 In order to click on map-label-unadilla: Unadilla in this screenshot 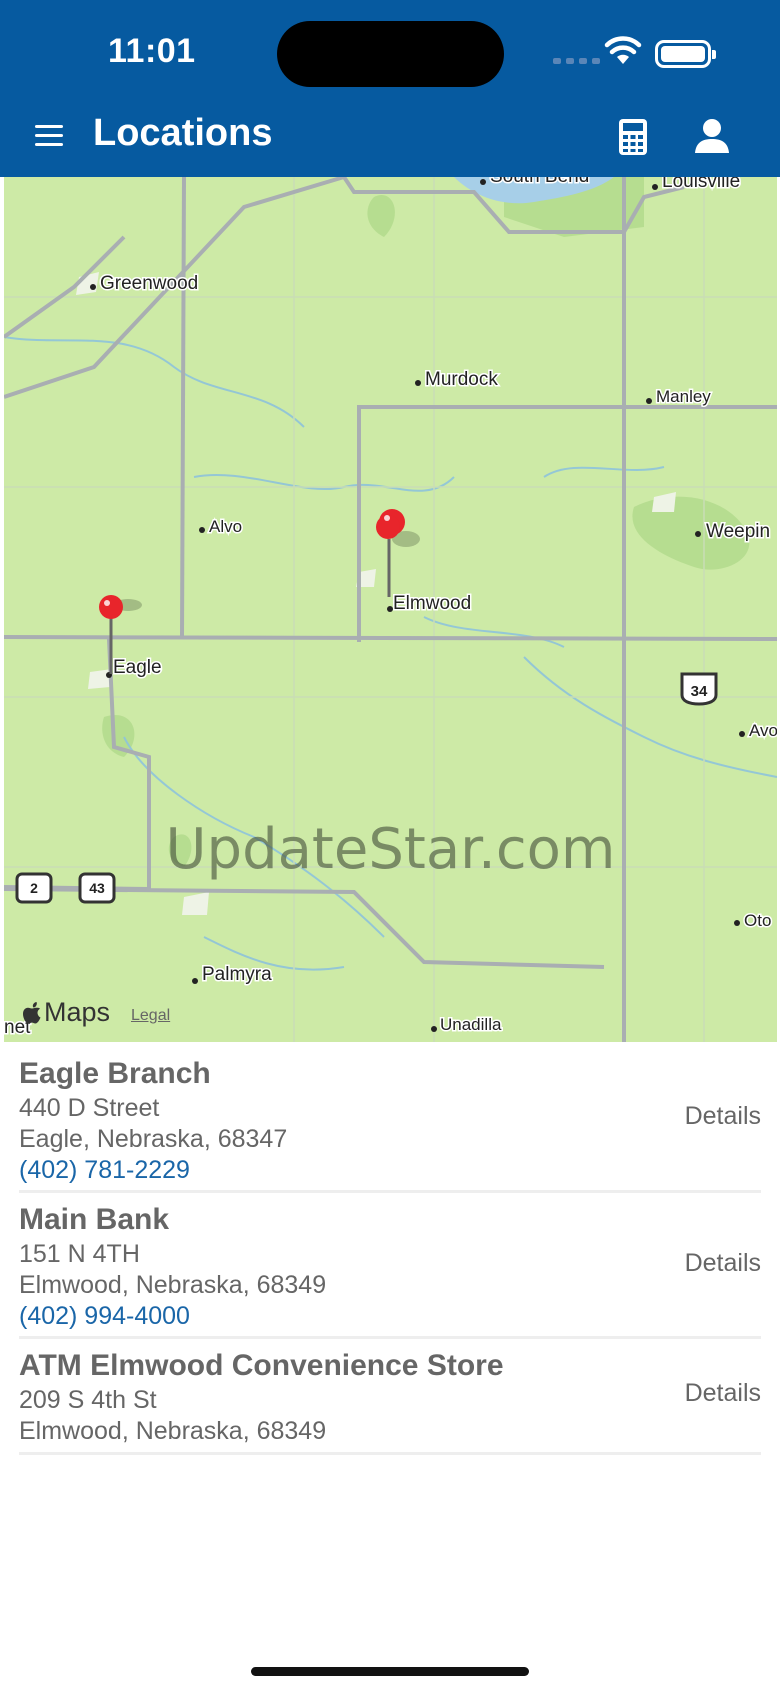, I will do `click(471, 1024)`.